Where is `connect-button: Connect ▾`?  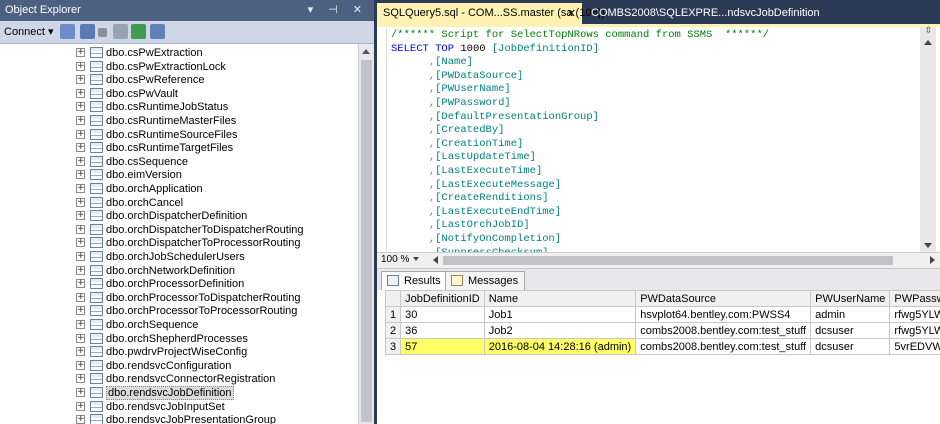
connect-button: Connect ▾ is located at coordinates (29, 31).